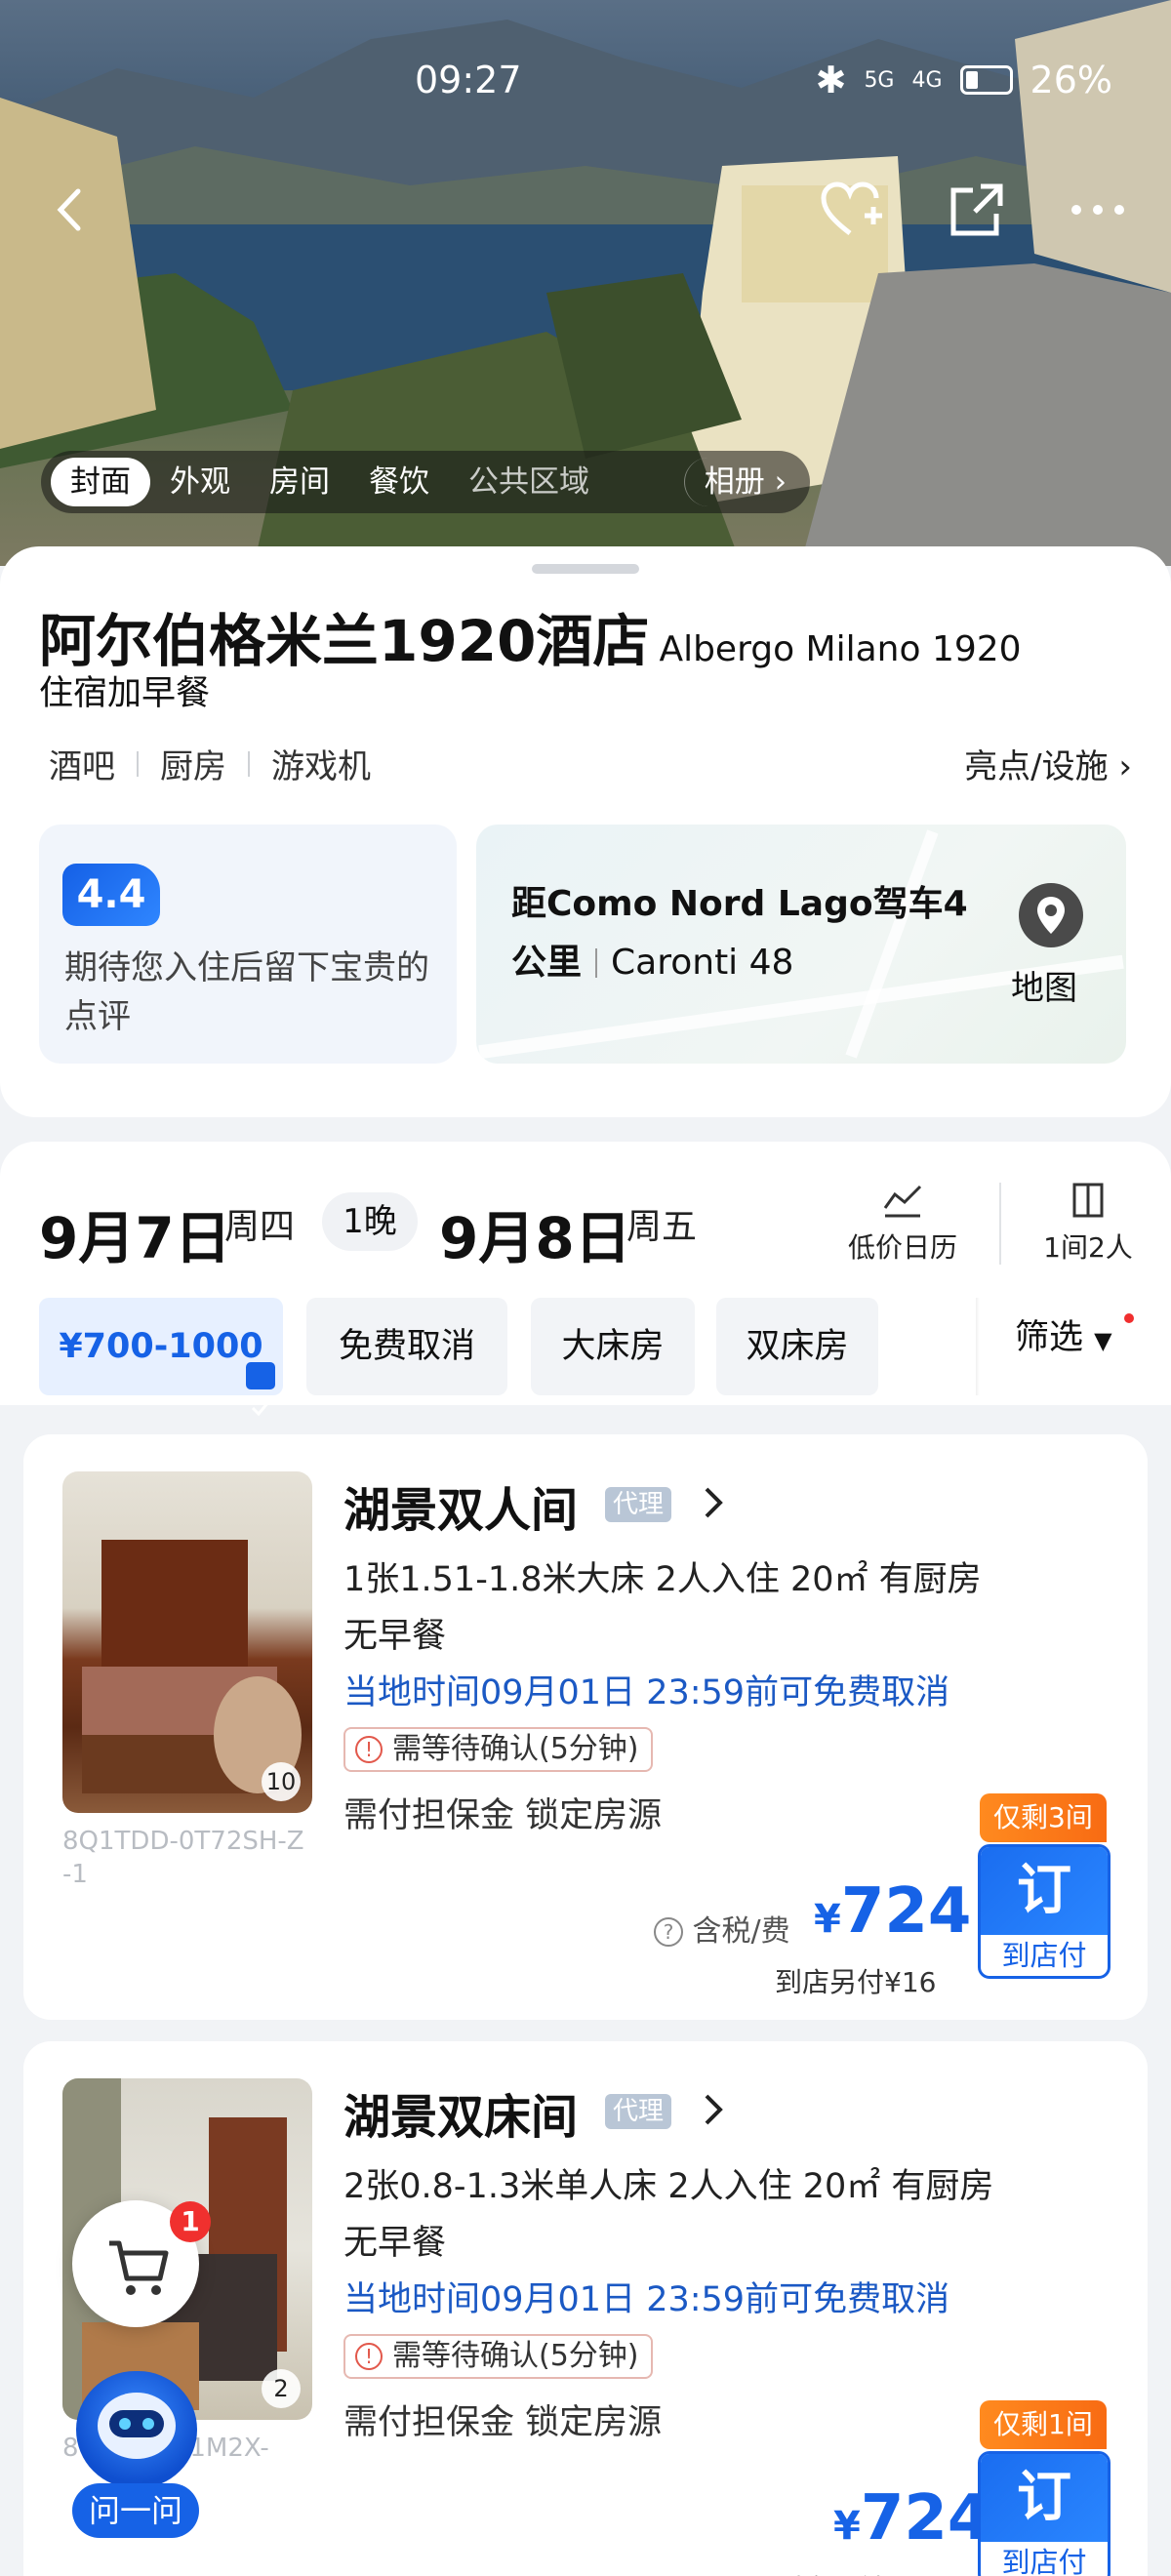 The width and height of the screenshot is (1171, 2576). I want to click on assistant-label: 问一问, so click(135, 2510).